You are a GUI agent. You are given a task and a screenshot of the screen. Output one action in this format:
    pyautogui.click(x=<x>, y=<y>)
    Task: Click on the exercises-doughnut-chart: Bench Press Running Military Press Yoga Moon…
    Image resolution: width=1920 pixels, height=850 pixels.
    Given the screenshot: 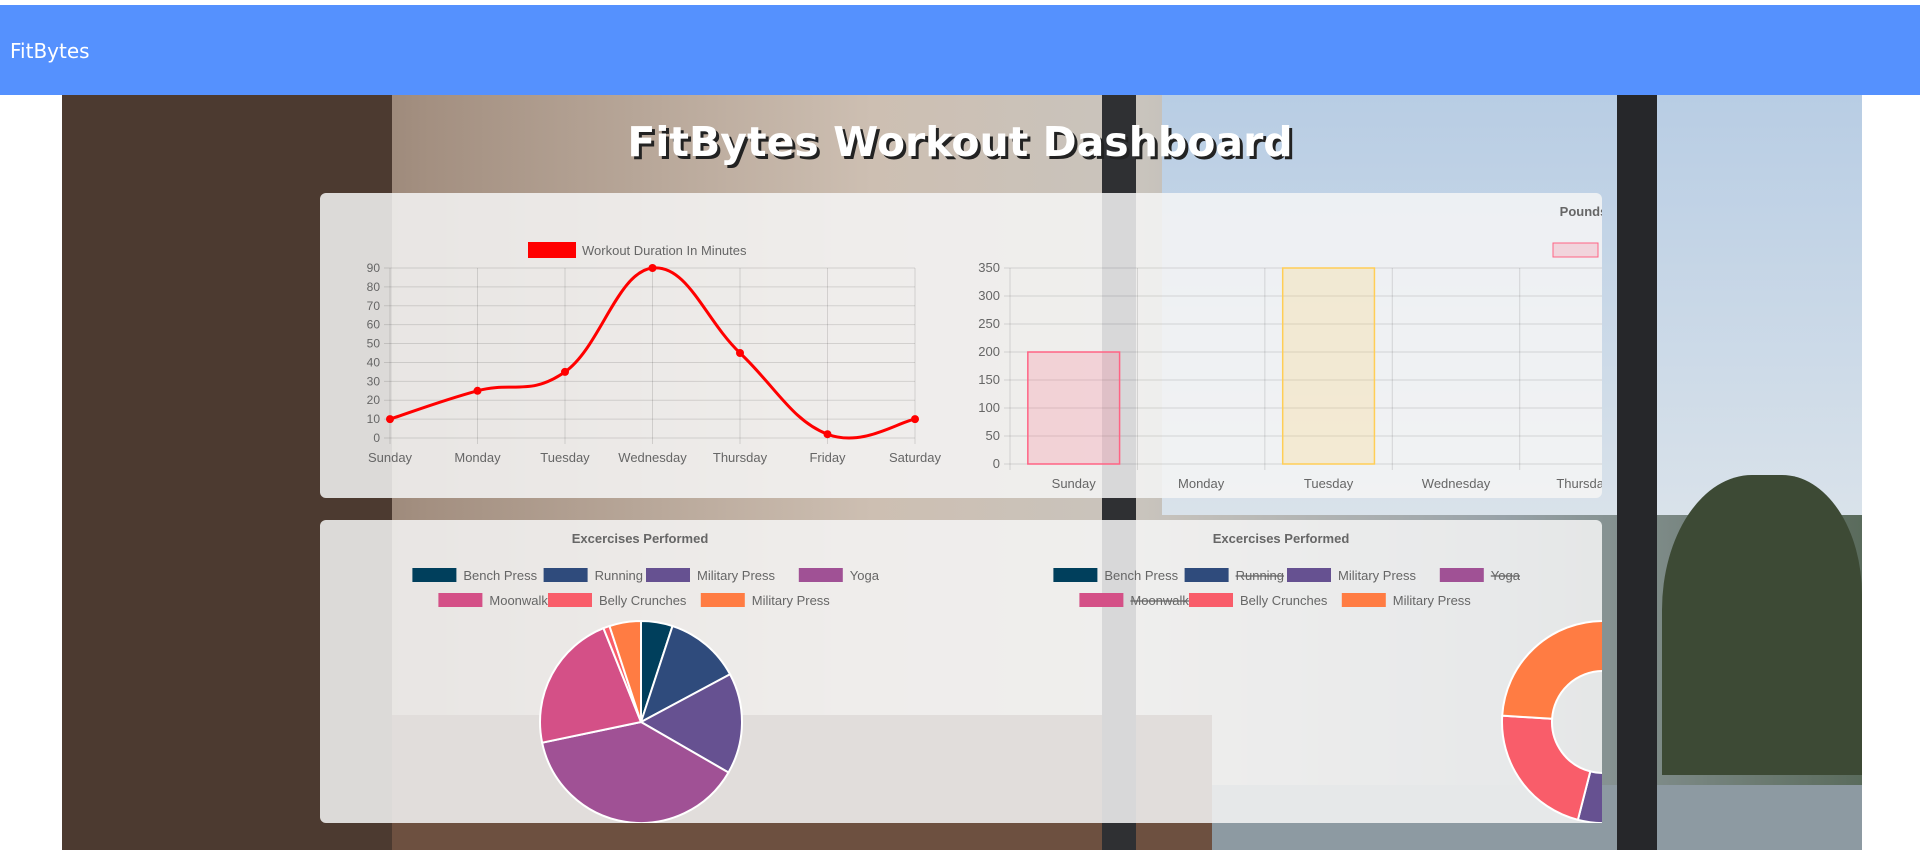 What is the action you would take?
    pyautogui.click(x=1327, y=677)
    